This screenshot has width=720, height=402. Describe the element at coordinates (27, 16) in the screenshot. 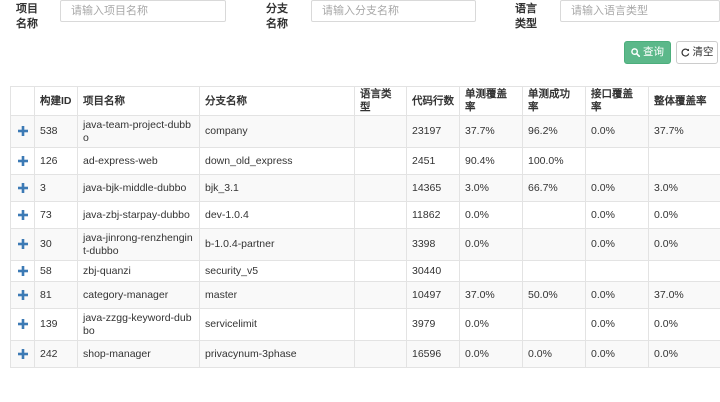

I see `project-name-label-text: 项目名称` at that location.